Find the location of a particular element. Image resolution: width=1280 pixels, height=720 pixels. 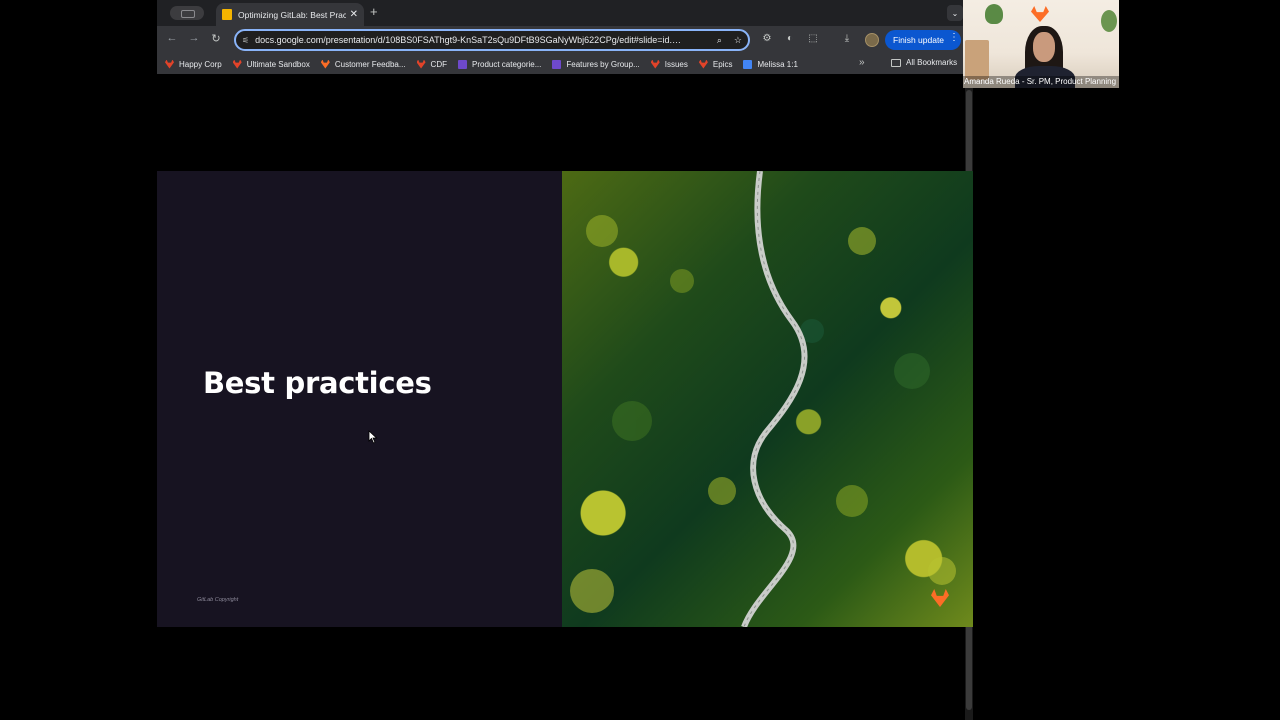

bookmark-item: Issues is located at coordinates (669, 64).